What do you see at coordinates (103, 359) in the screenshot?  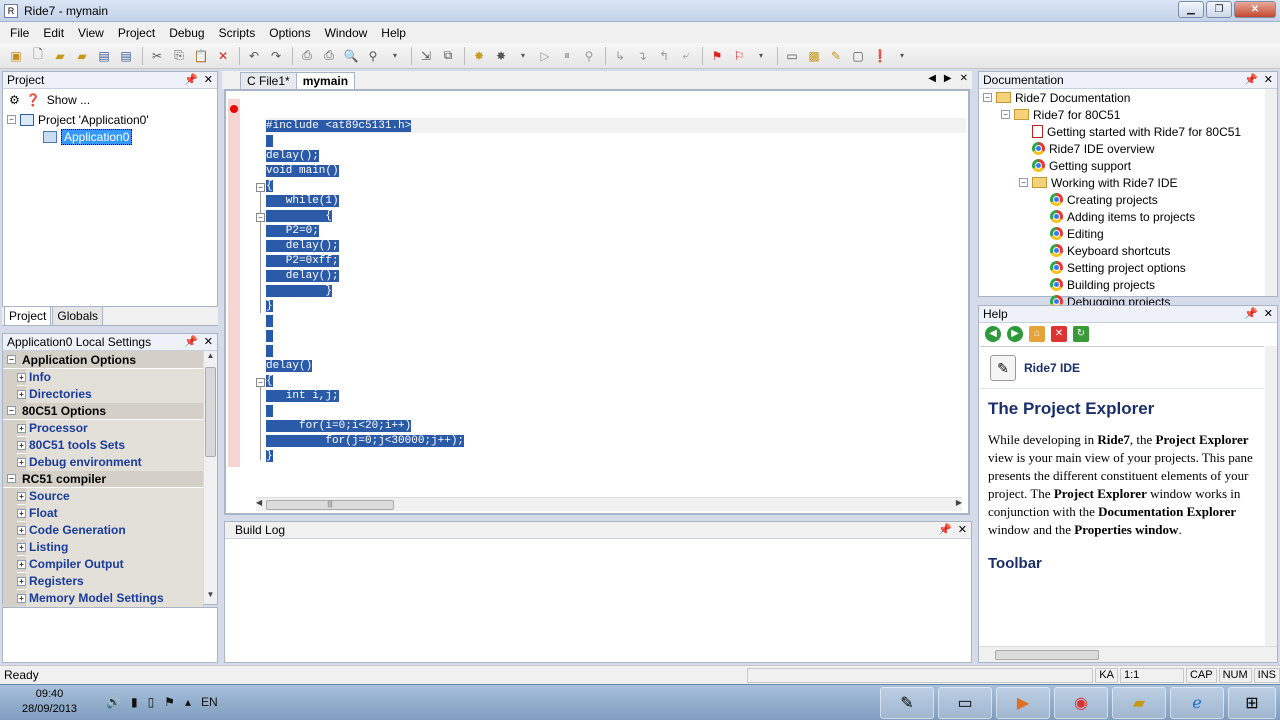 I see `settings-category: − Application Options` at bounding box center [103, 359].